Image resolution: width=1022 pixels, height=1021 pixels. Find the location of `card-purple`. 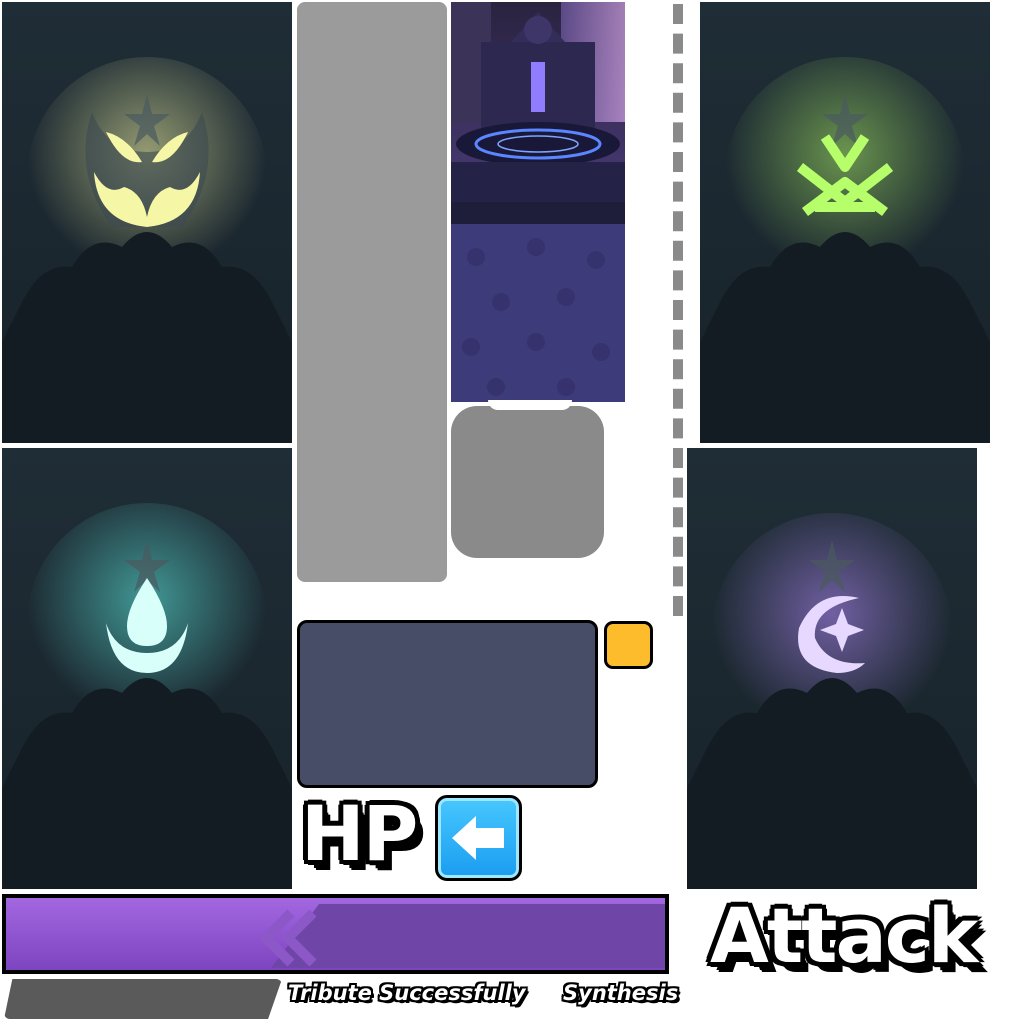

card-purple is located at coordinates (832, 668).